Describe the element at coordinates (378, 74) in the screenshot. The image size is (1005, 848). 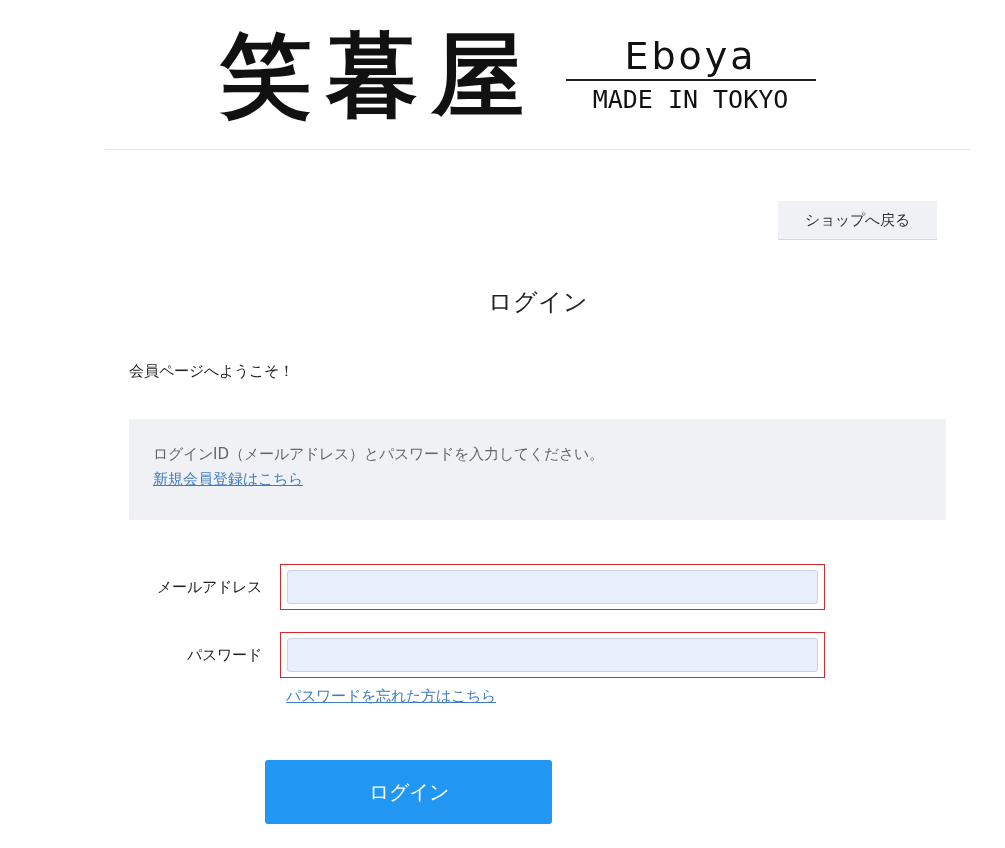
I see `logo-kanji: 笑暮屋` at that location.